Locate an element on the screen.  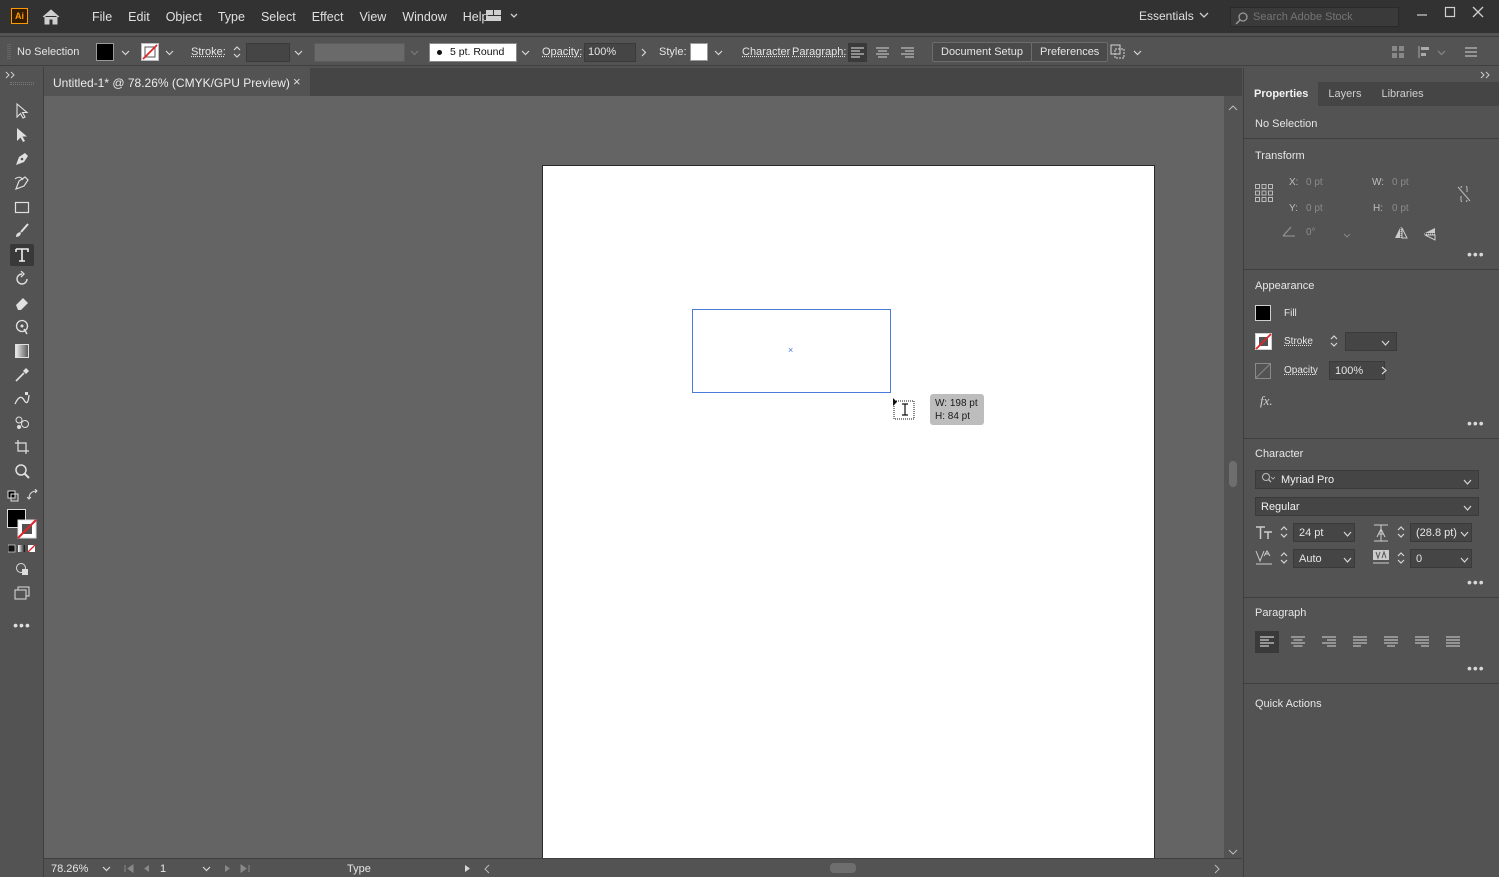
direct-selection-tool-icon is located at coordinates (22, 135).